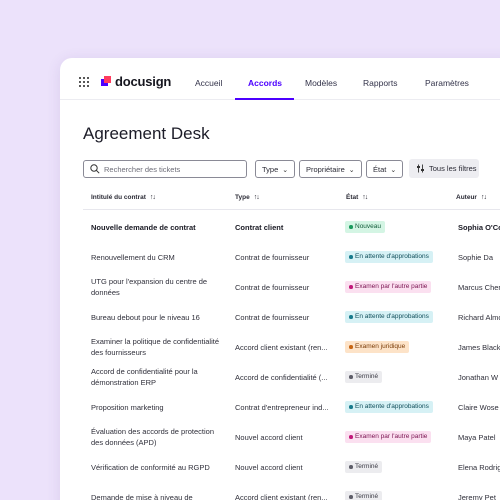 The height and width of the screenshot is (500, 500). I want to click on all-filters-label: Tous les filtres, so click(453, 168).